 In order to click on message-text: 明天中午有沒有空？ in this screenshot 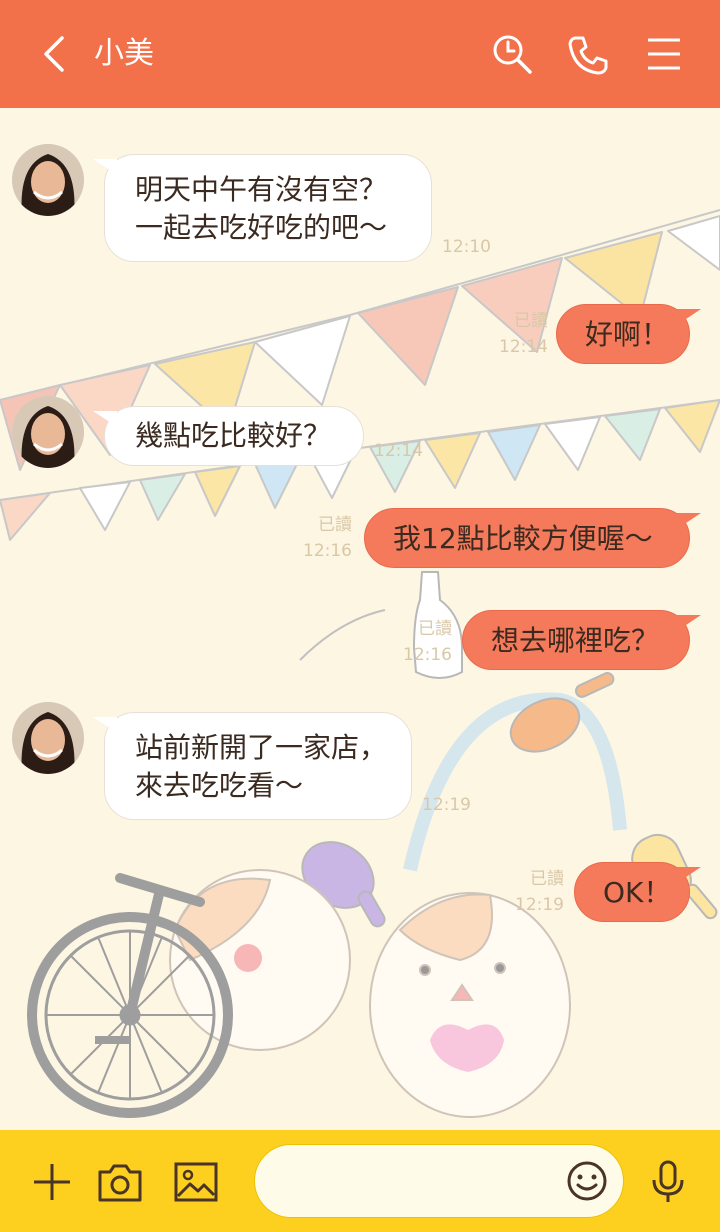, I will do `click(261, 189)`.